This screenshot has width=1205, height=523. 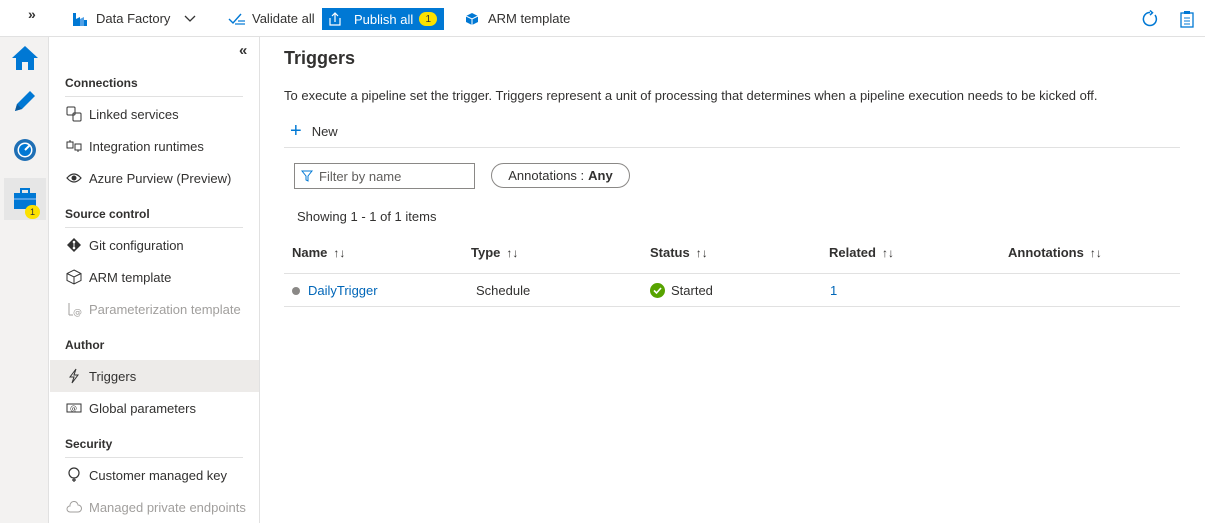 What do you see at coordinates (36, 14) in the screenshot?
I see `expand-rail-icon: »` at bounding box center [36, 14].